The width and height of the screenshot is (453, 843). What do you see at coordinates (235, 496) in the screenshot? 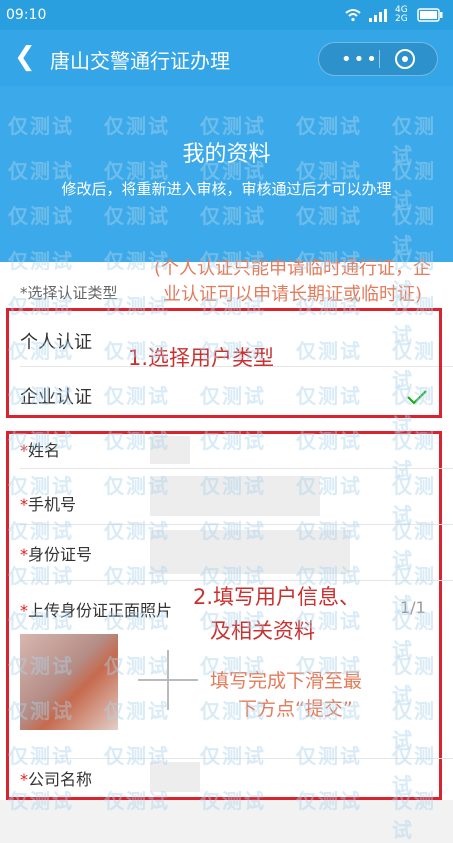
I see `phone-input` at bounding box center [235, 496].